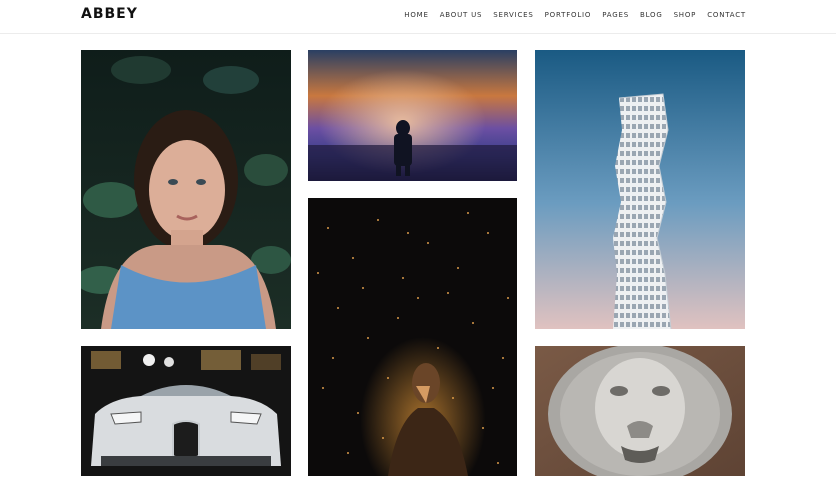  I want to click on gallery-item-lion, so click(640, 411).